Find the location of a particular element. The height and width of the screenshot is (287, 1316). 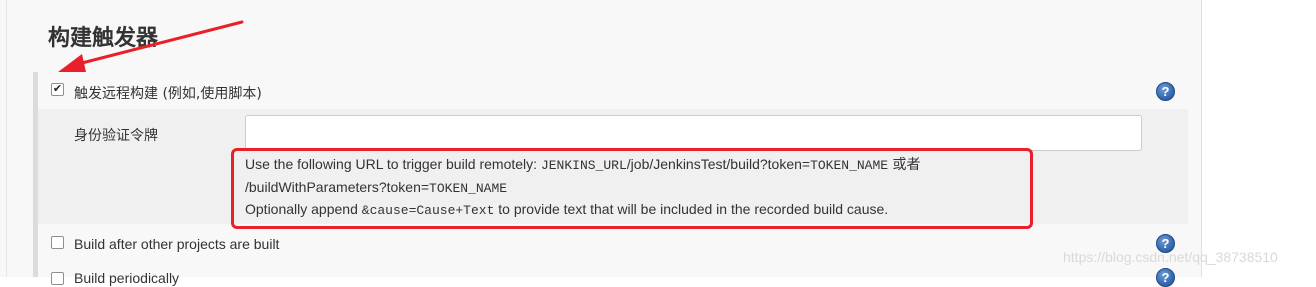

description-text: /job/JenkinsTest/build?token= is located at coordinates (718, 164).